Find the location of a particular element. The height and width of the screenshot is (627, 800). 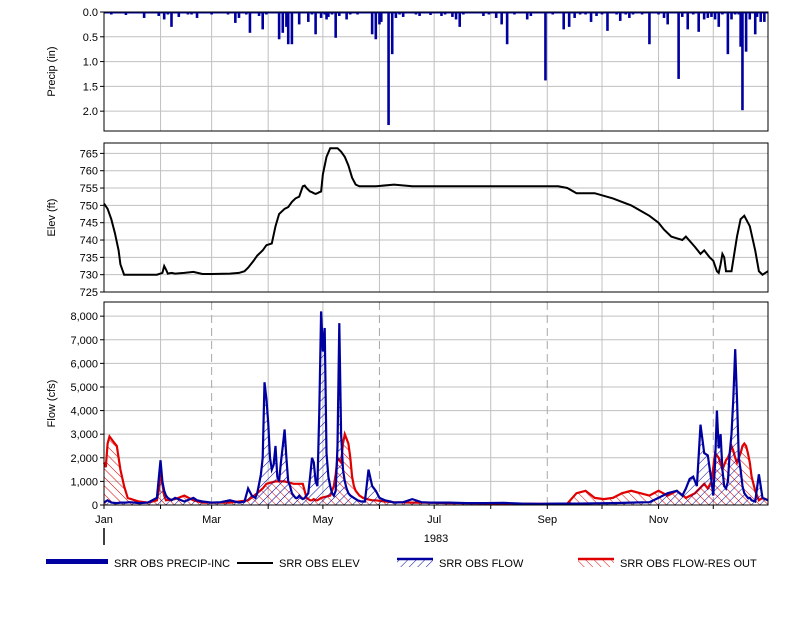

y-tick-label: 0.0 is located at coordinates (90, 13).